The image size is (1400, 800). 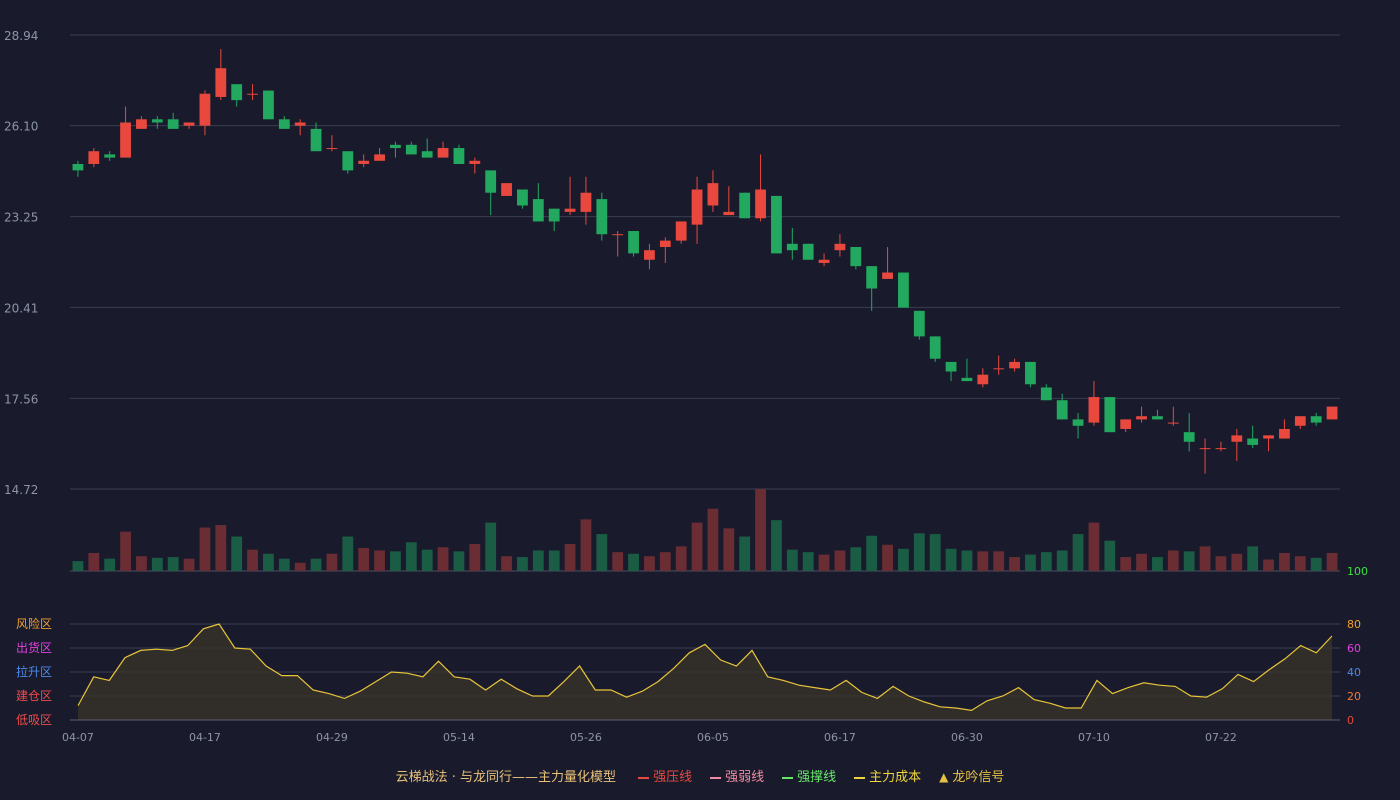 What do you see at coordinates (21, 308) in the screenshot?
I see `price-tick-label: 20.41` at bounding box center [21, 308].